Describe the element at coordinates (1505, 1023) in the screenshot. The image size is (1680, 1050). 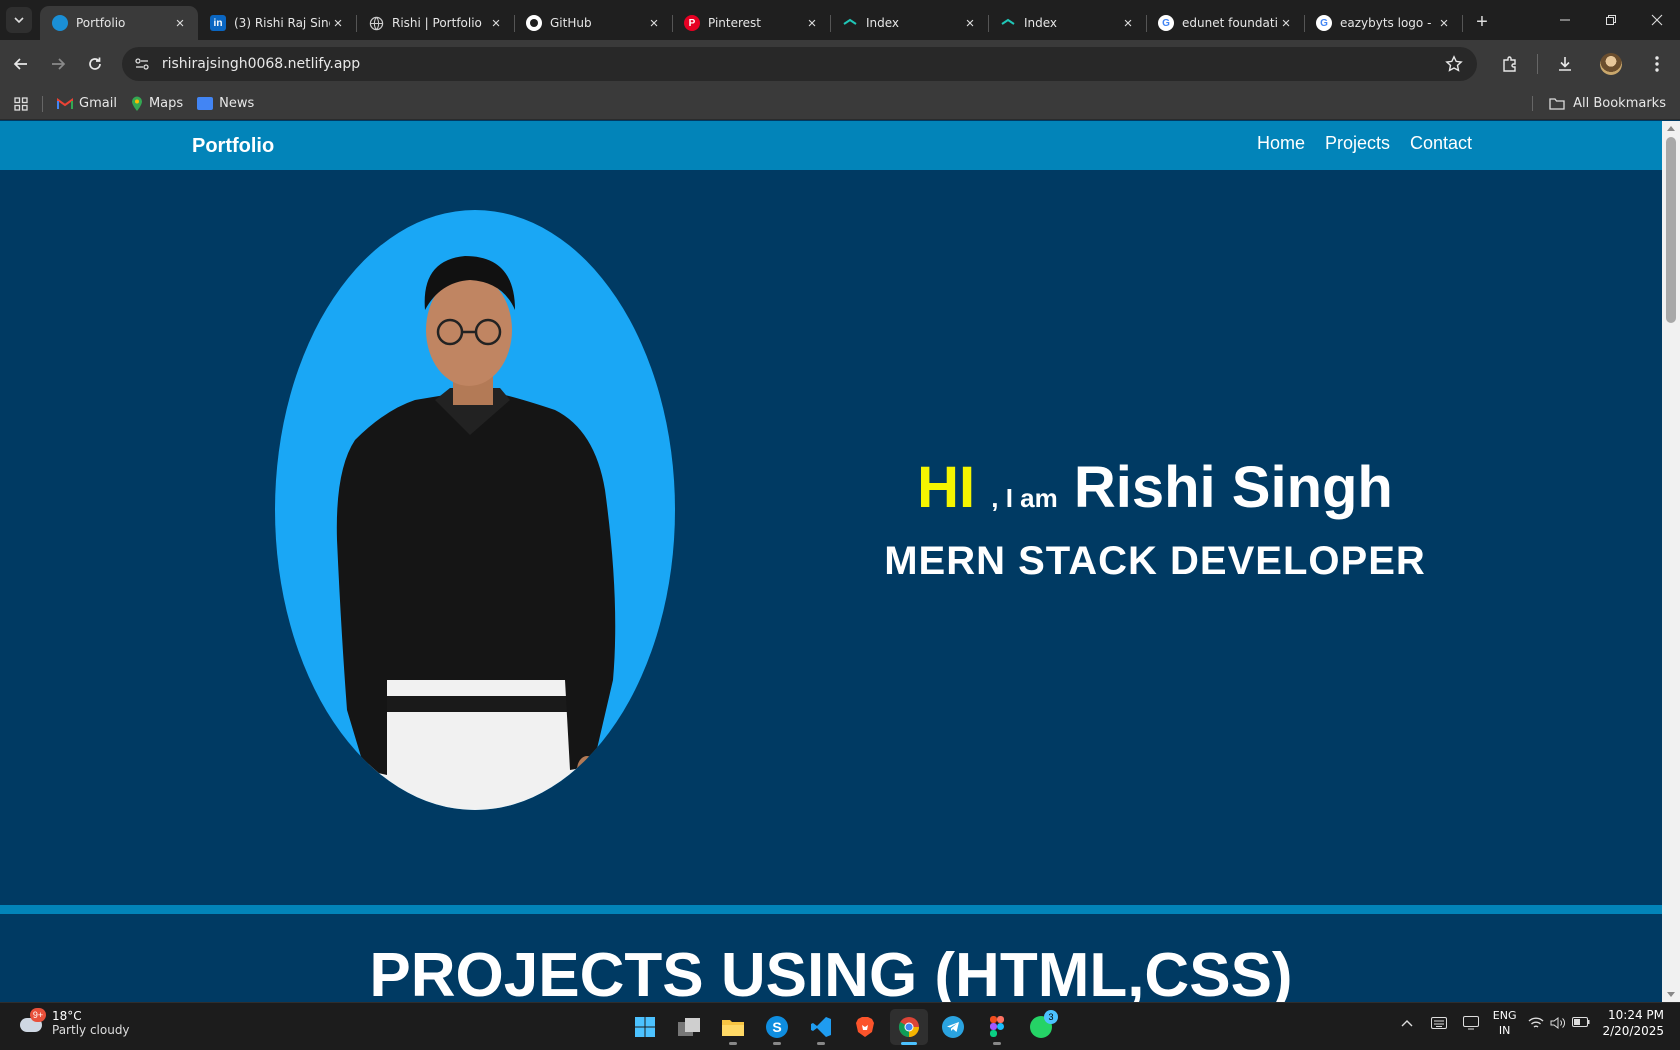
I see `language-indicator: ENG IN` at that location.